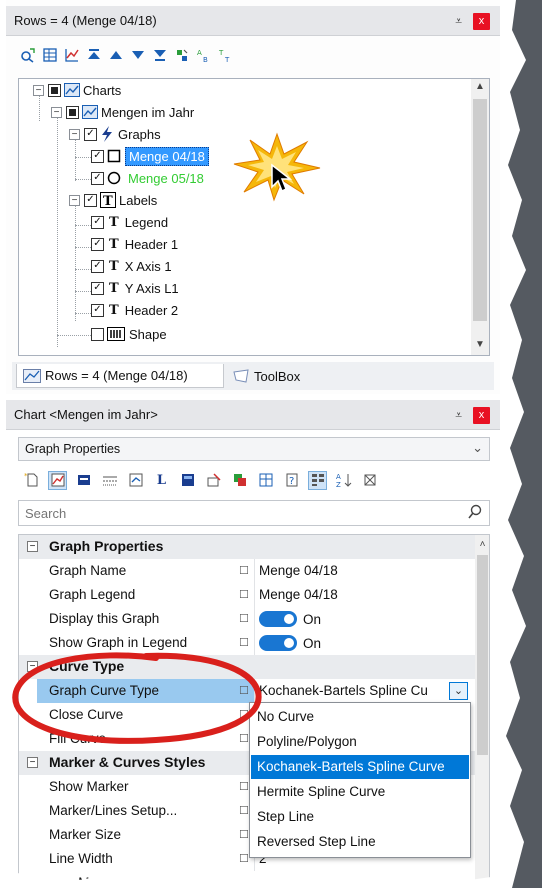  What do you see at coordinates (360, 792) in the screenshot?
I see `dropdown-option: Hermite Spline Curve` at bounding box center [360, 792].